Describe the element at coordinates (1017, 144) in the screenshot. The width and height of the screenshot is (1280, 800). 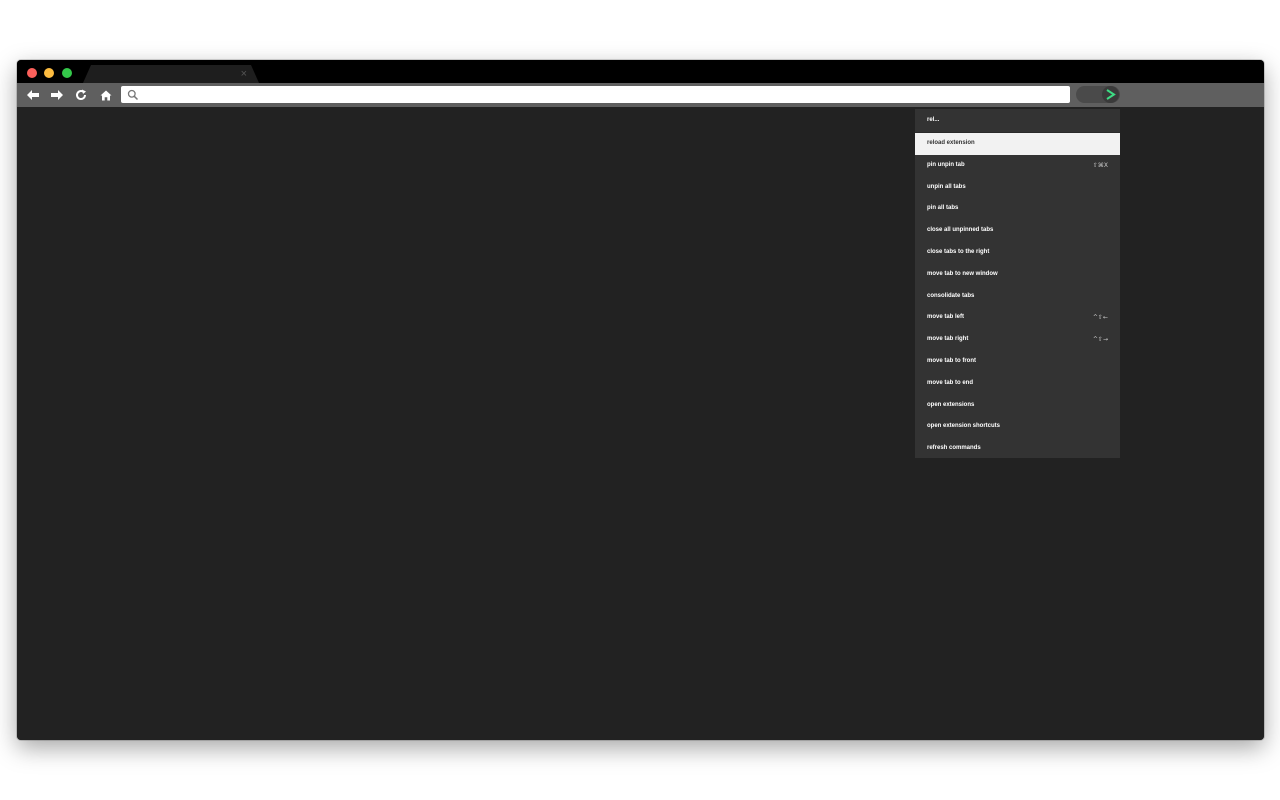
I see `command-item-reload-extension: reload extension` at that location.